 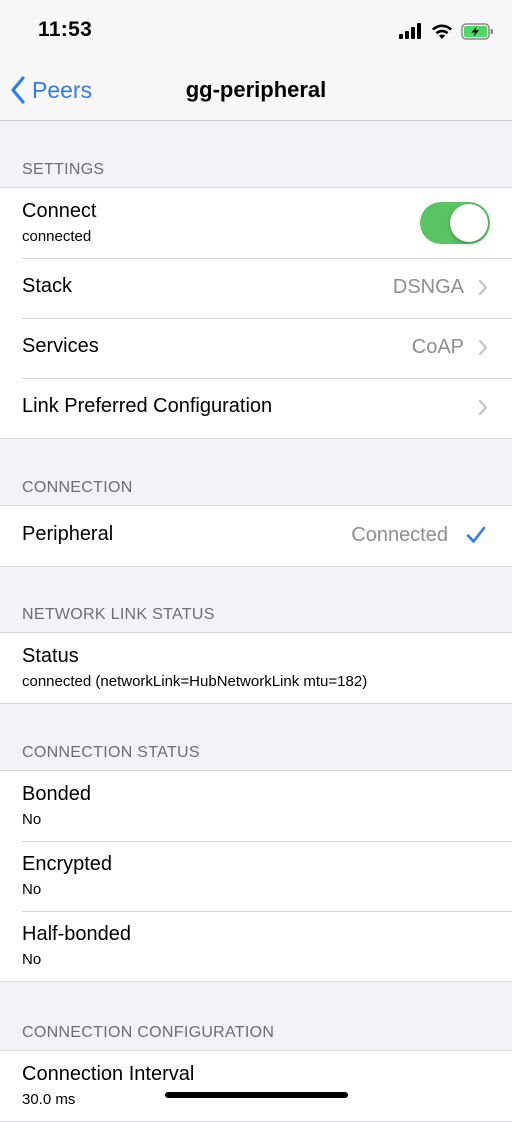 I want to click on connection-interval-row: Connection Interval 30.0 ms, so click(x=256, y=1086).